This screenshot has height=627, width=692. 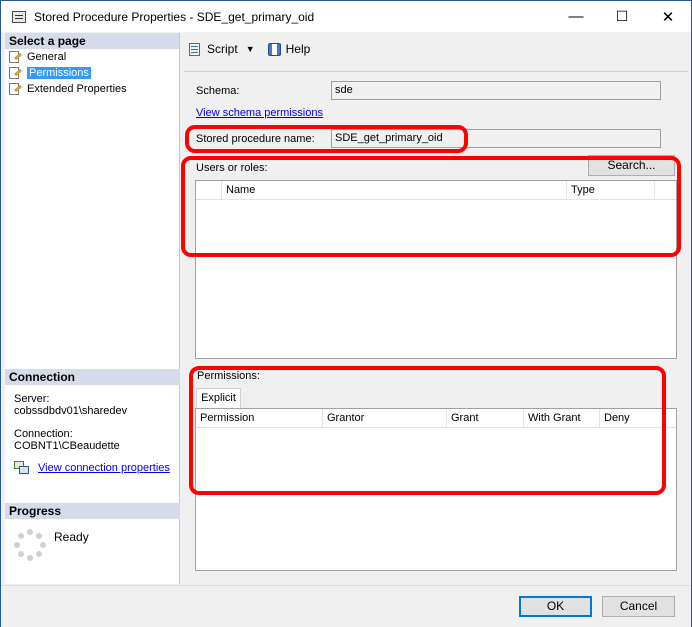 I want to click on connection-header: Connection, so click(x=92, y=377).